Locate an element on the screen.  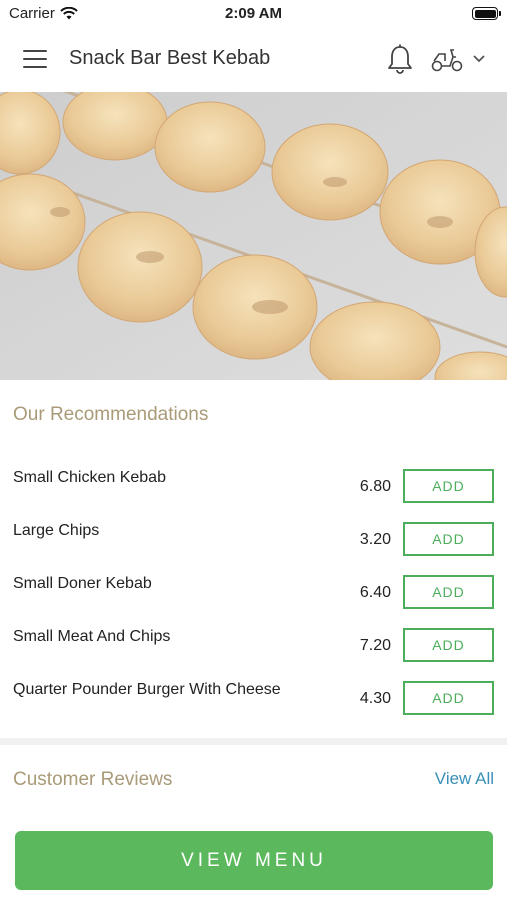
item-price: 6.40 is located at coordinates (375, 592).